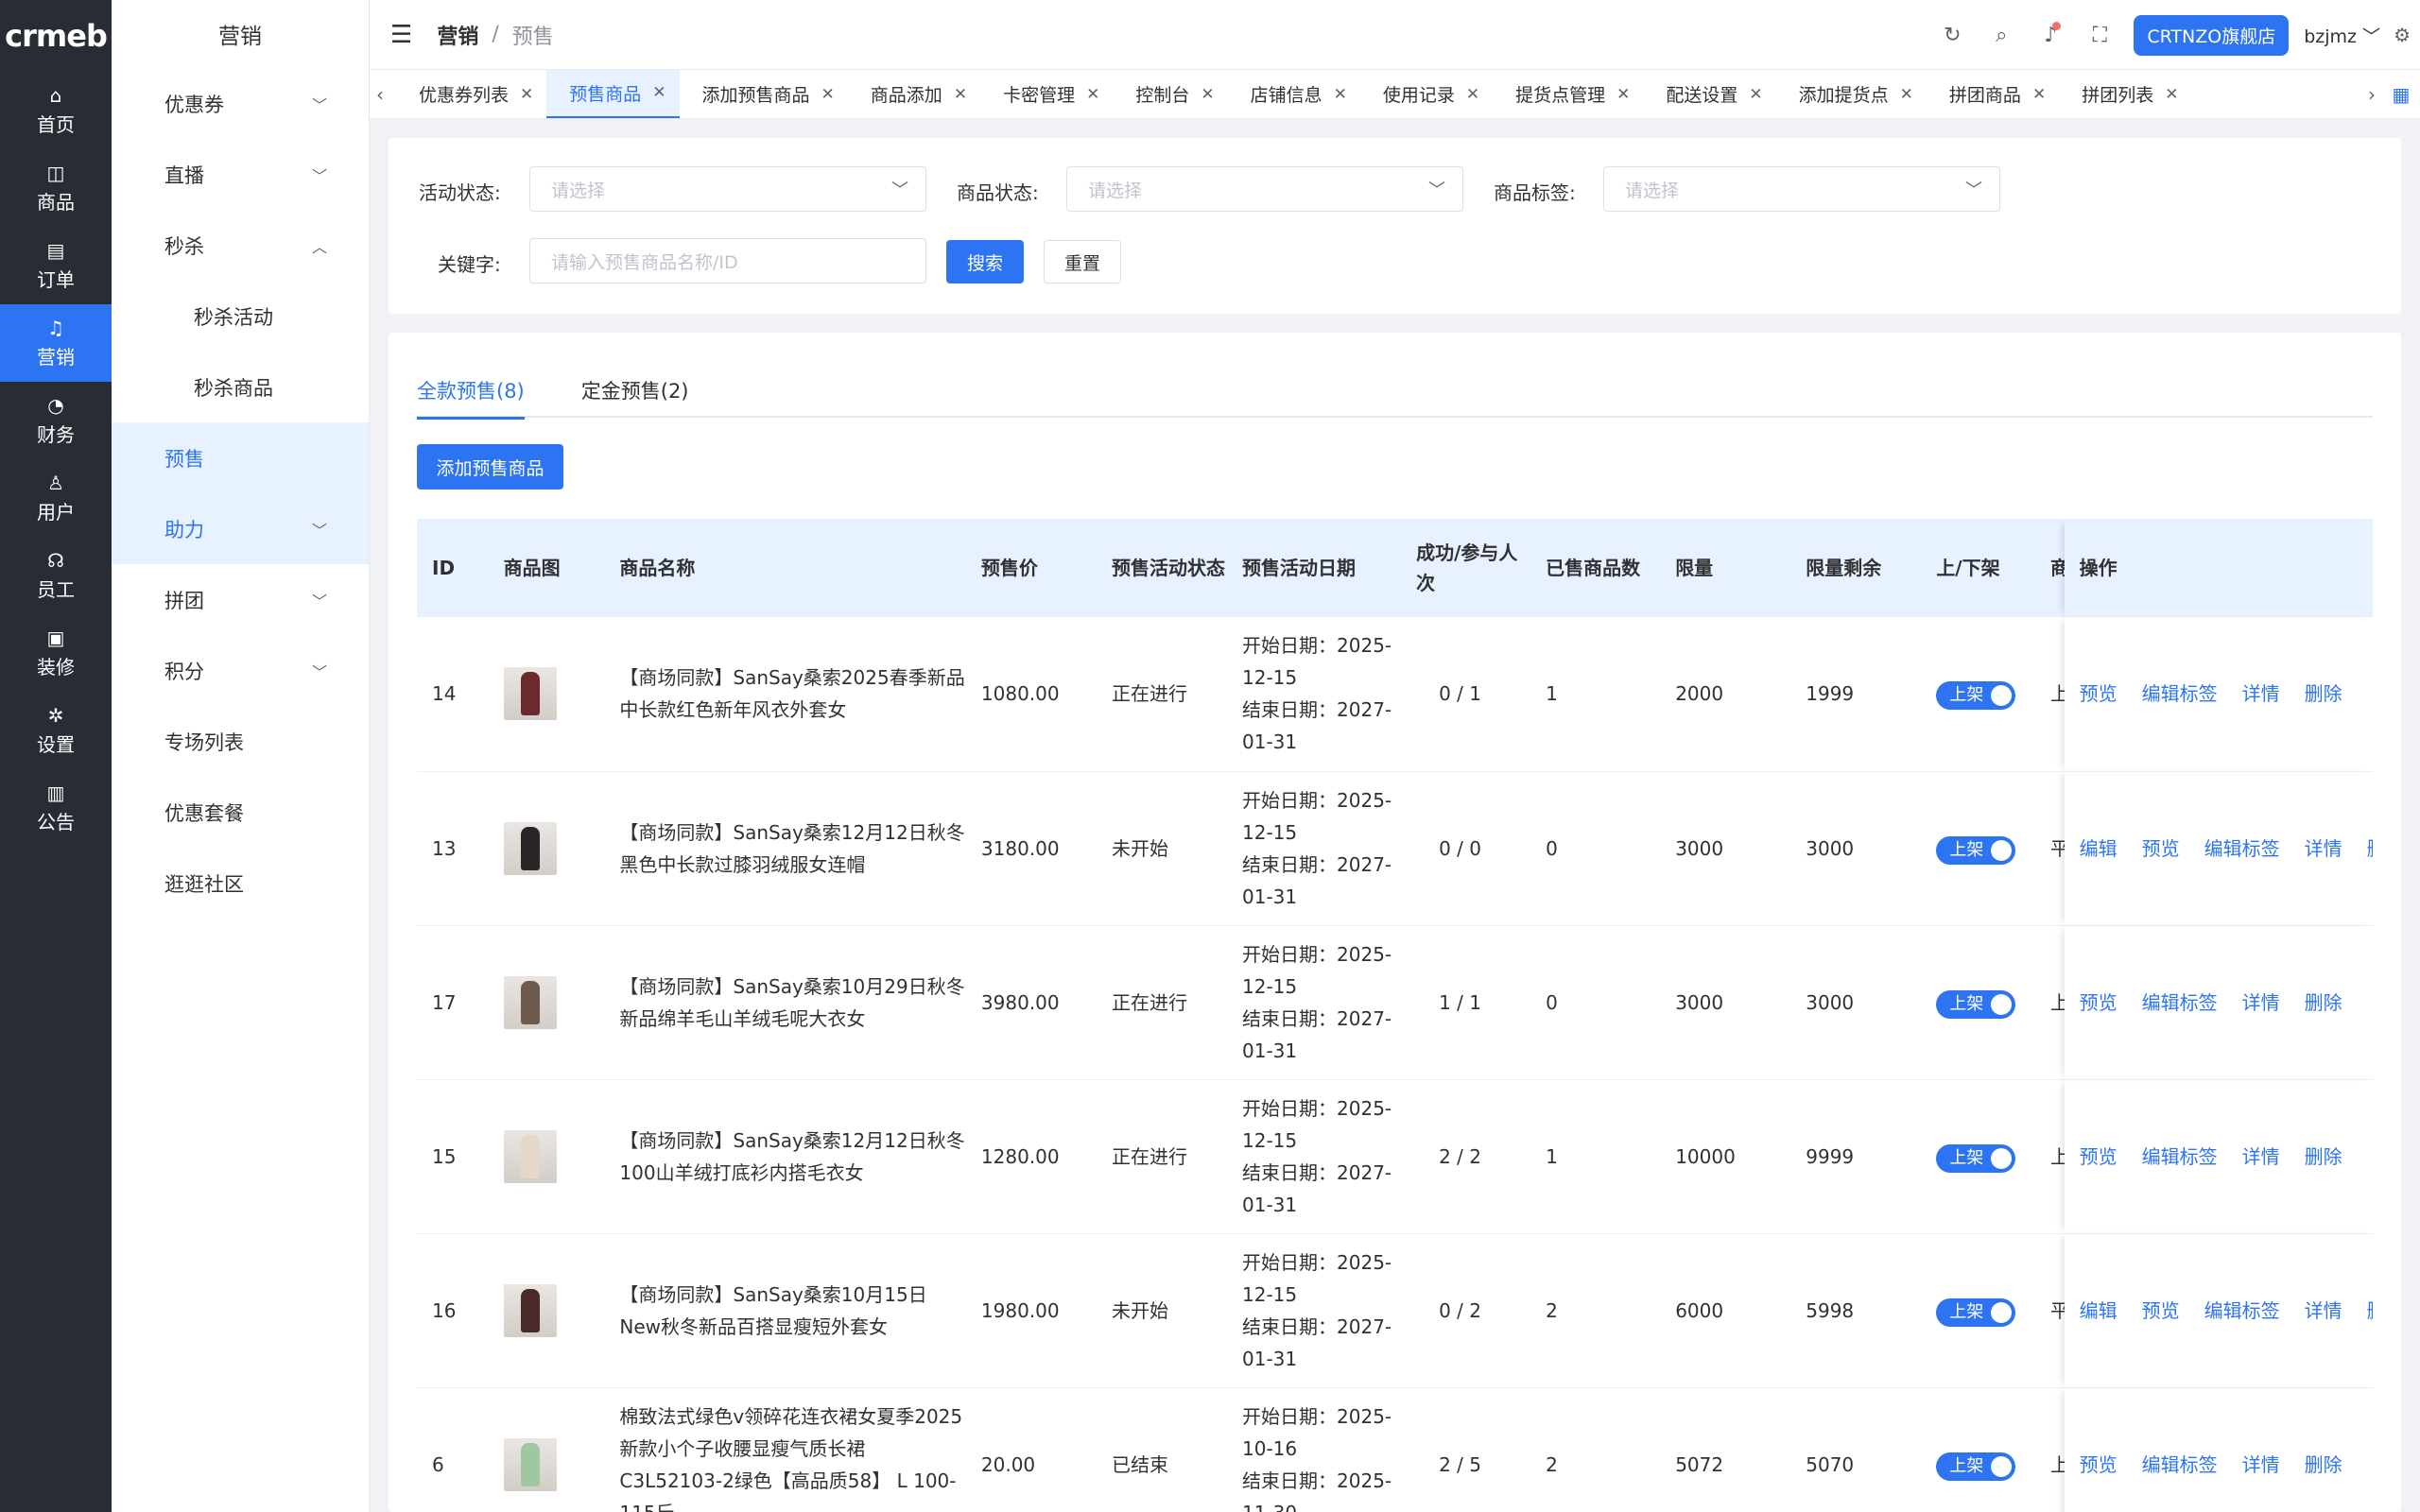 The height and width of the screenshot is (1512, 2420). What do you see at coordinates (1264, 189) in the screenshot?
I see `product-status-select: 请选择 ﹀` at bounding box center [1264, 189].